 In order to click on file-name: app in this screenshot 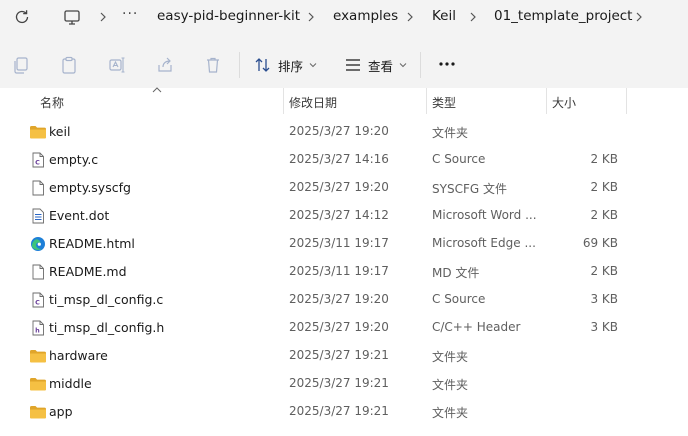, I will do `click(61, 411)`.